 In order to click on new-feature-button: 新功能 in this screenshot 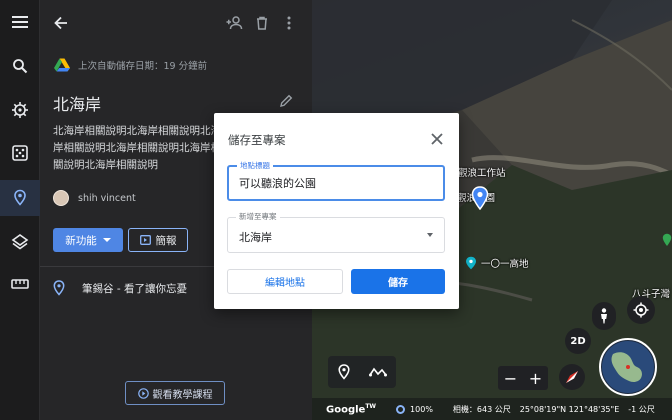, I will do `click(88, 240)`.